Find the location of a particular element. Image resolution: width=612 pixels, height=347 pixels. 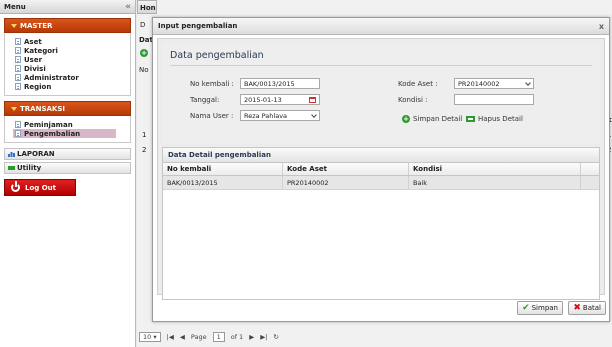

cancel-button: ✖ Batal is located at coordinates (587, 308).